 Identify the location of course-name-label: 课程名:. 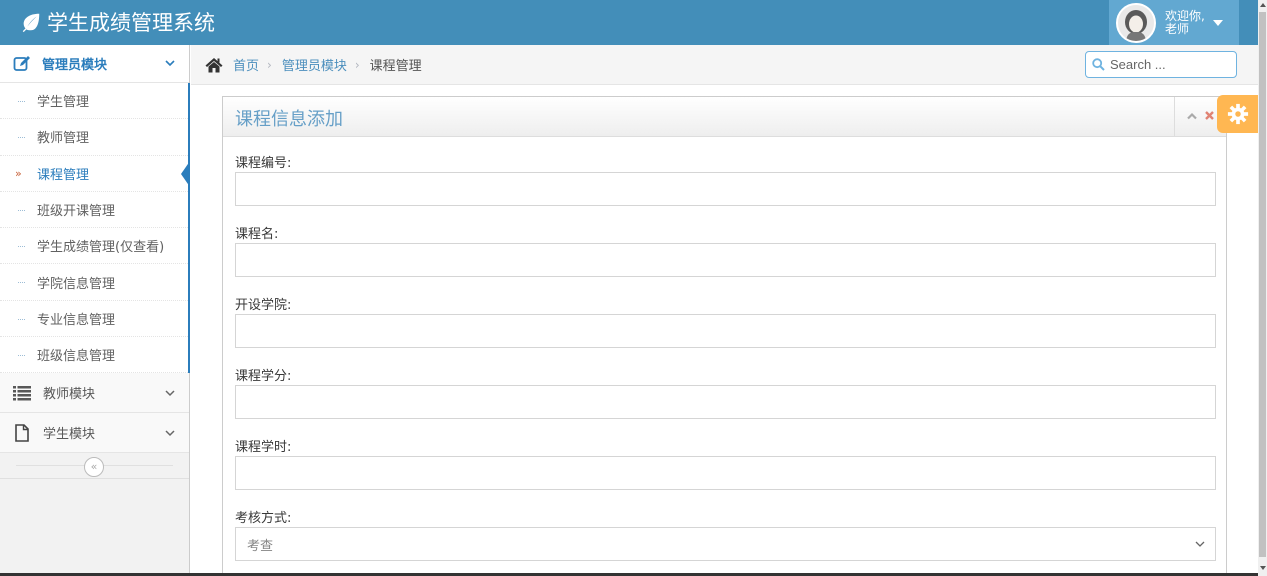
(257, 234).